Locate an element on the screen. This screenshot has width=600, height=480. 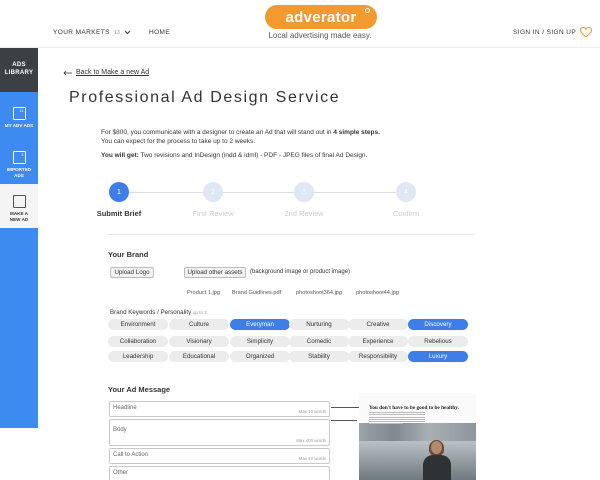
adverator-logo: adverator is located at coordinates (321, 17).